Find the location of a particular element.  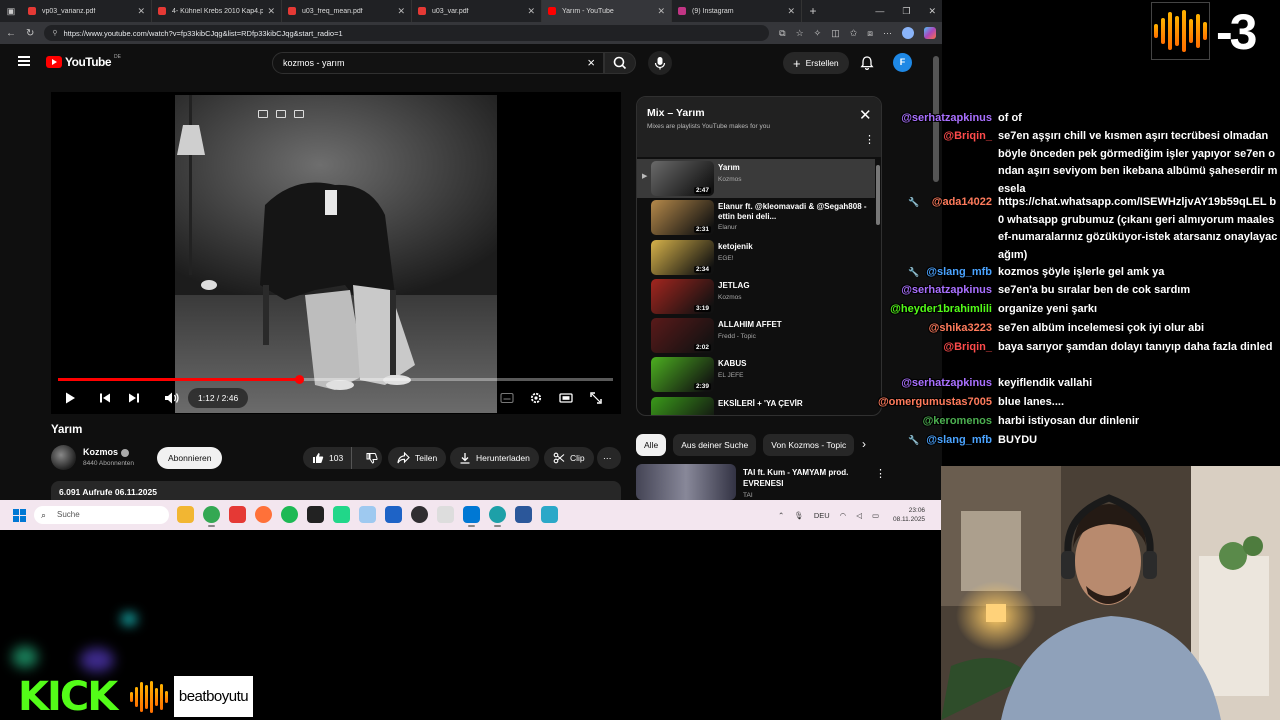

mix-item-thumbnail: 3:19 is located at coordinates (682, 296).